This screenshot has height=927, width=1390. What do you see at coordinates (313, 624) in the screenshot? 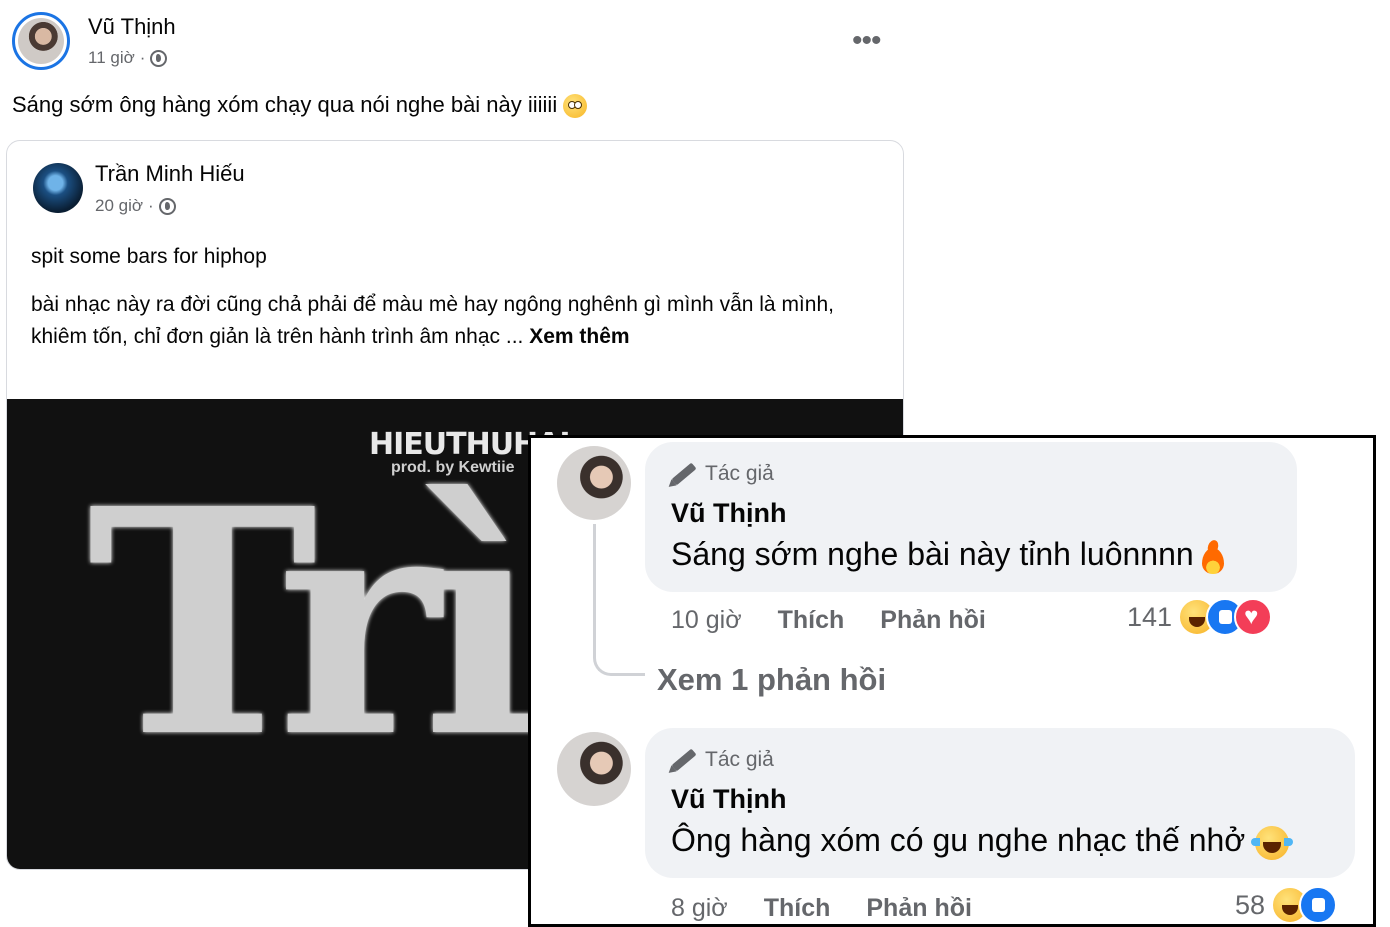
I see `cover-title: Trì` at bounding box center [313, 624].